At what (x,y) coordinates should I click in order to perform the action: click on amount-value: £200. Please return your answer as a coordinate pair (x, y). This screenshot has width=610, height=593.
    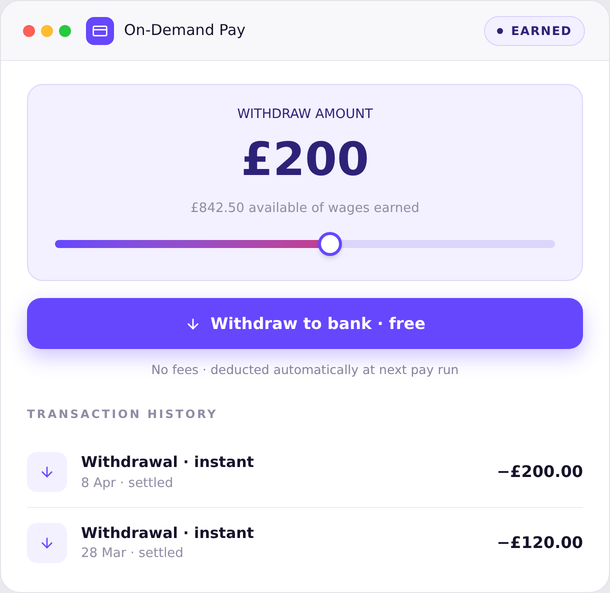
    Looking at the image, I should click on (305, 158).